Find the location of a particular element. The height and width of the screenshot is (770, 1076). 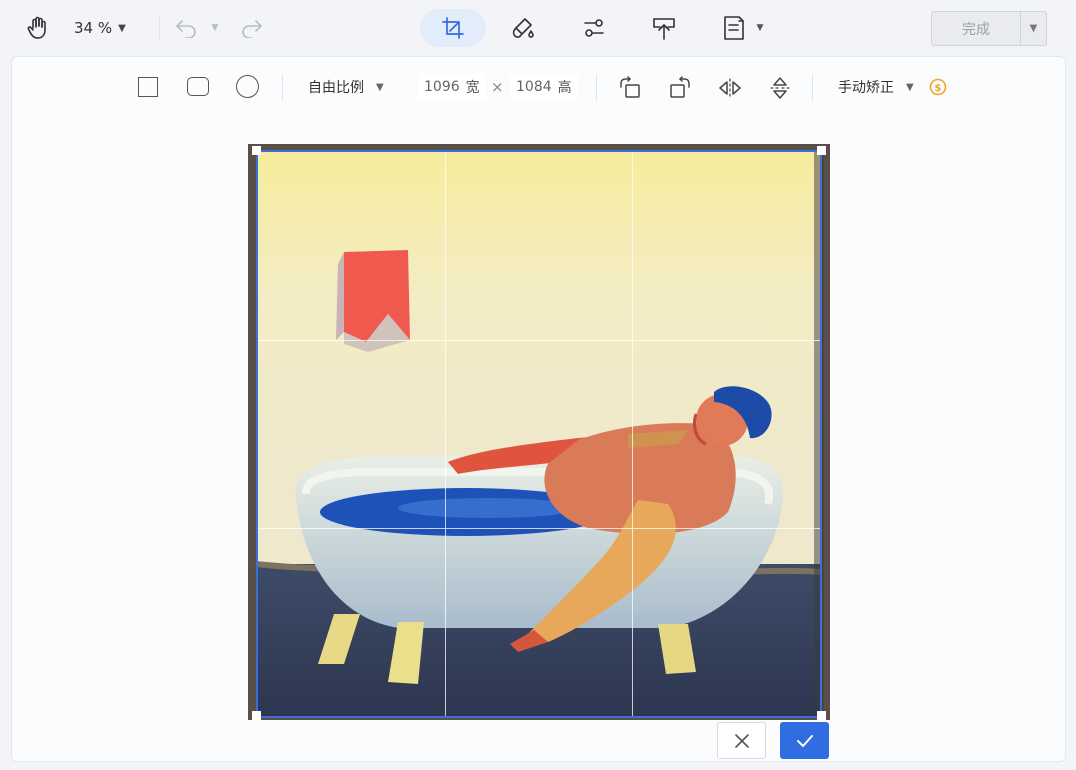

width-unit: 宽 is located at coordinates (472, 88).